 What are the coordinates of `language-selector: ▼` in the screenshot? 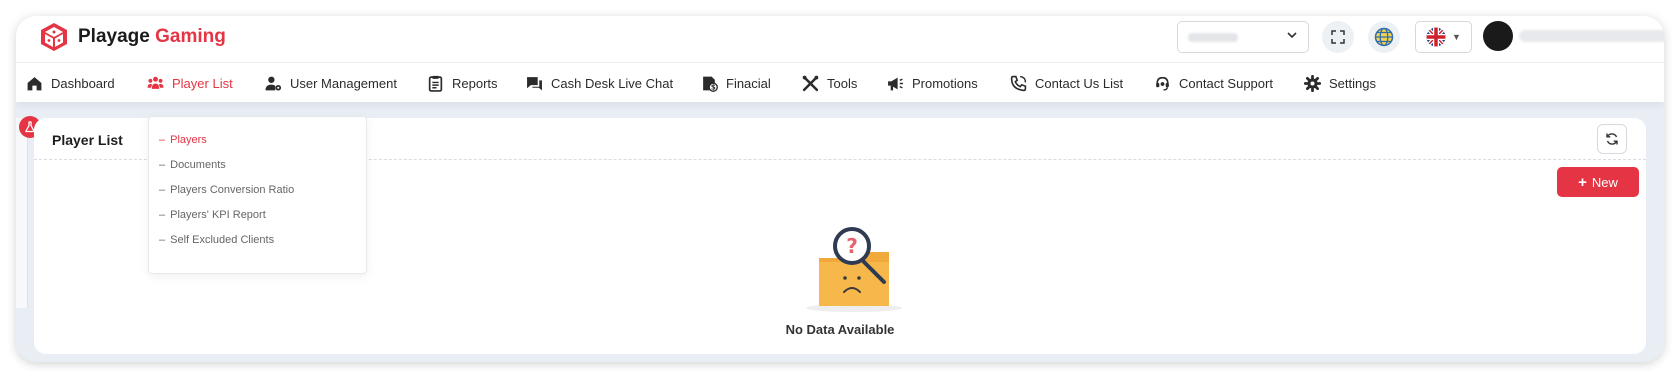 It's located at (1443, 37).